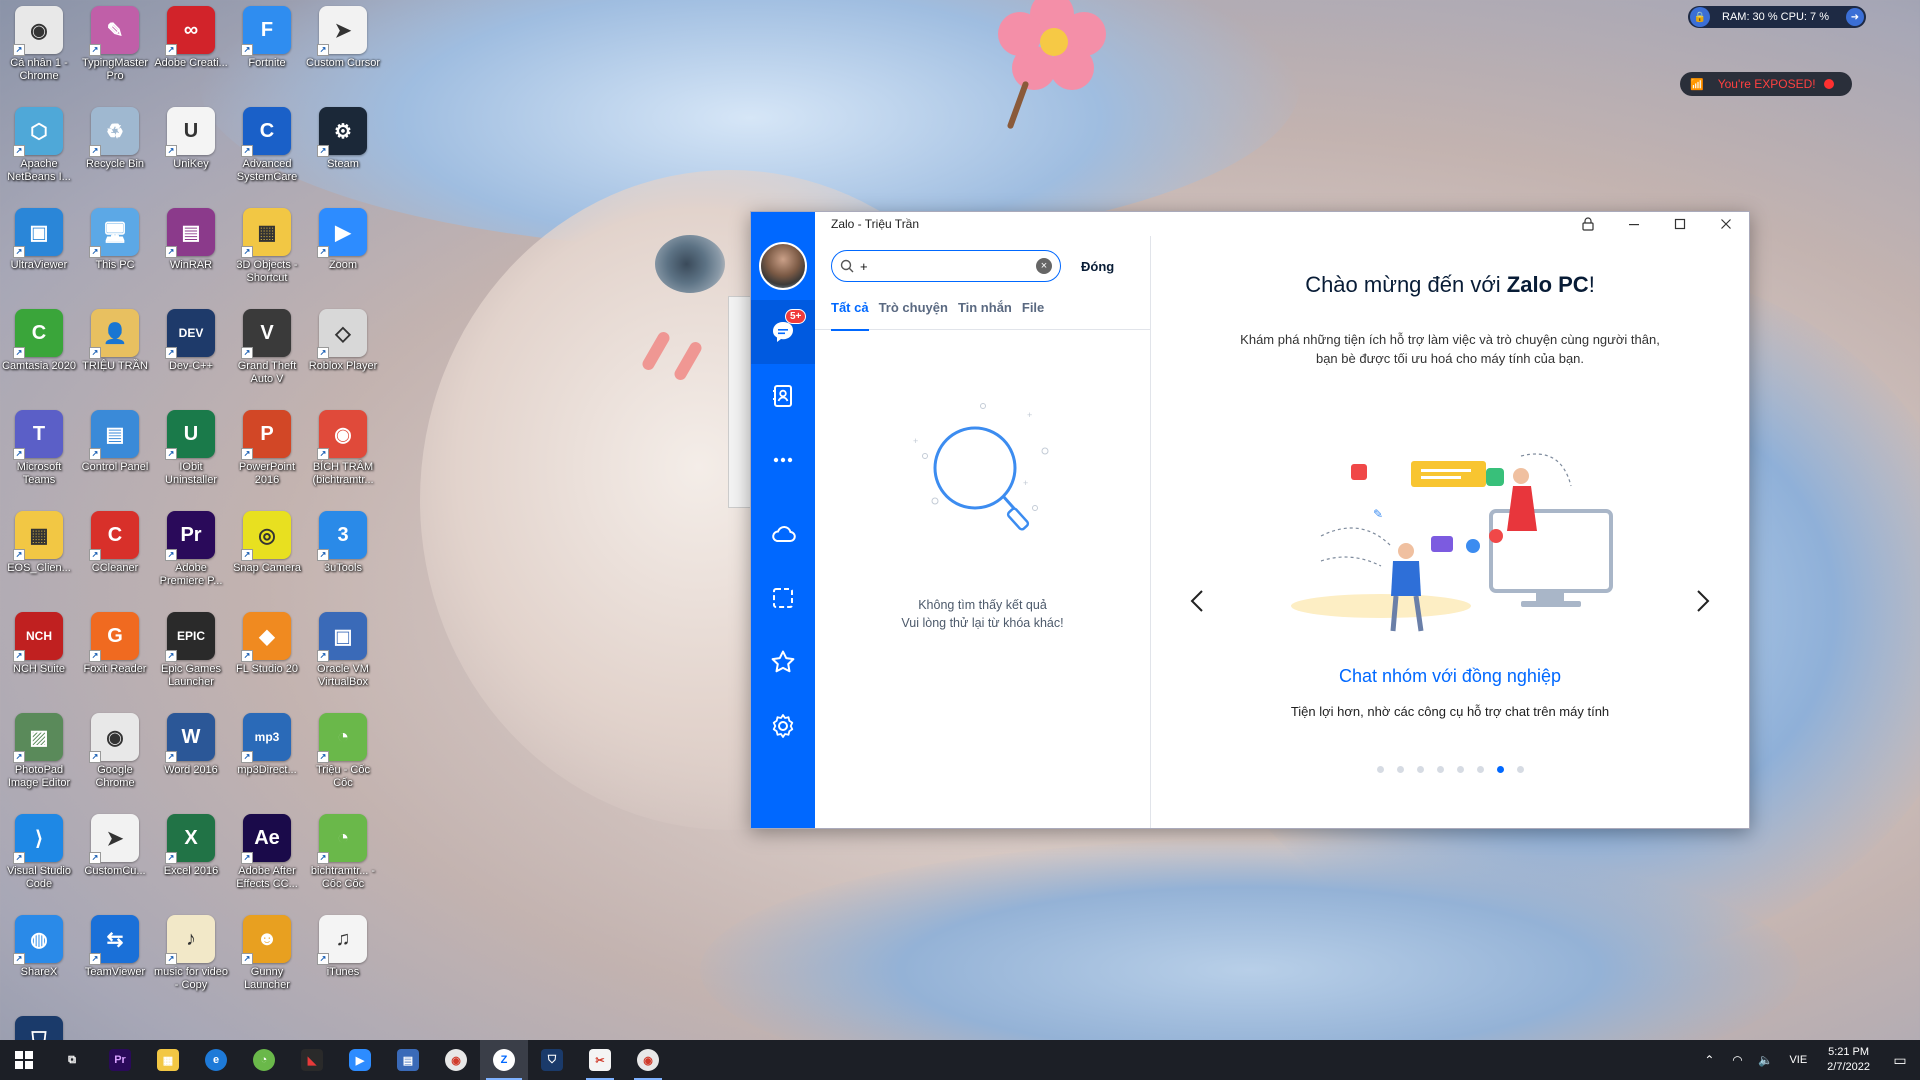  Describe the element at coordinates (783, 662) in the screenshot. I see `nav-favorites` at that location.